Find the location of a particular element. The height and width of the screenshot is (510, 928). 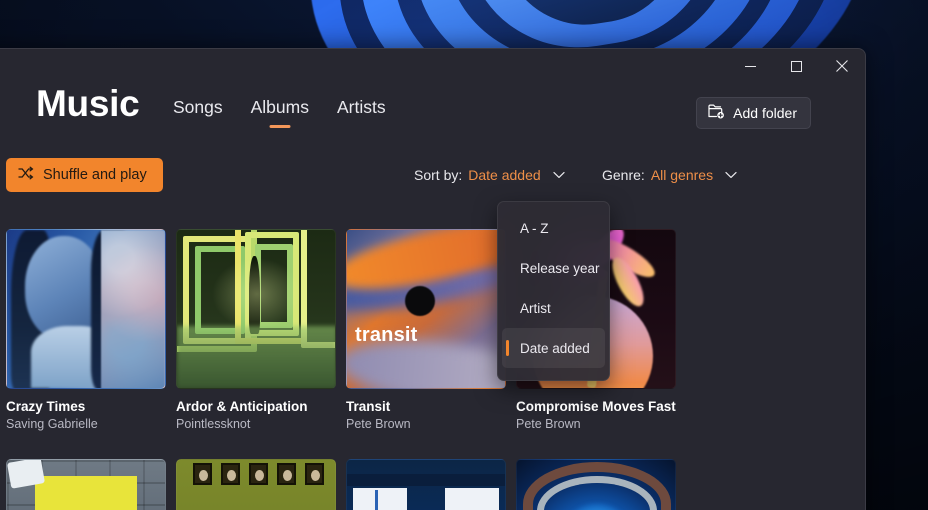

album-art-green-room-cakes is located at coordinates (256, 484).